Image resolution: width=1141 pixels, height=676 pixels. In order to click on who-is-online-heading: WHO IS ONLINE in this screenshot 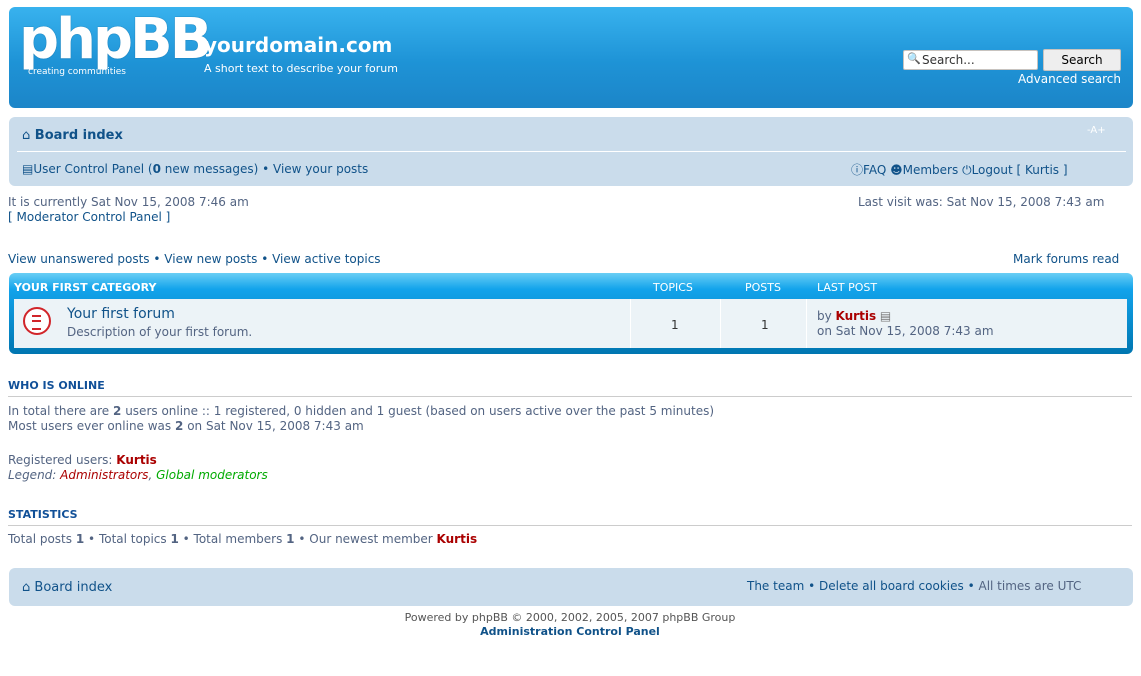, I will do `click(56, 385)`.